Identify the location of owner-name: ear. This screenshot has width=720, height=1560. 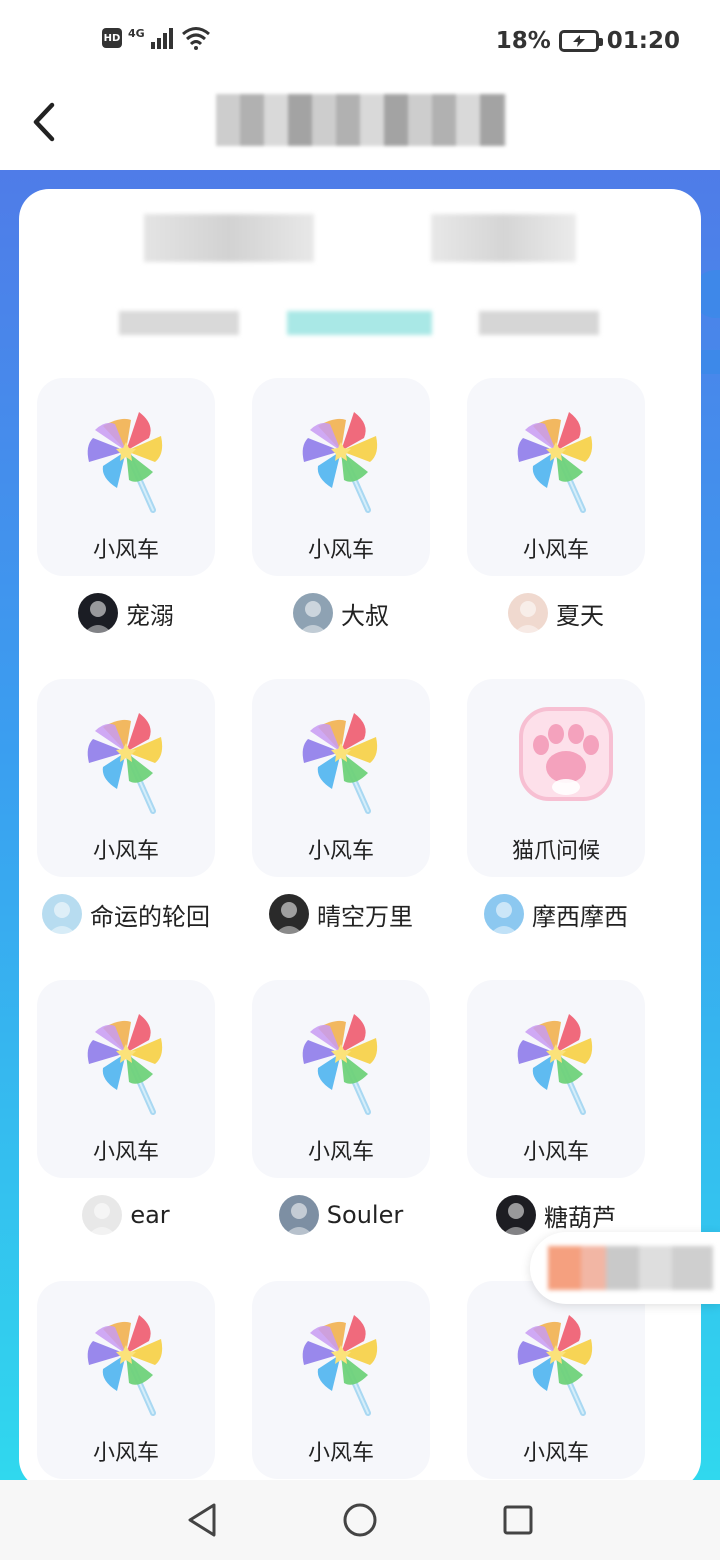
(150, 1215).